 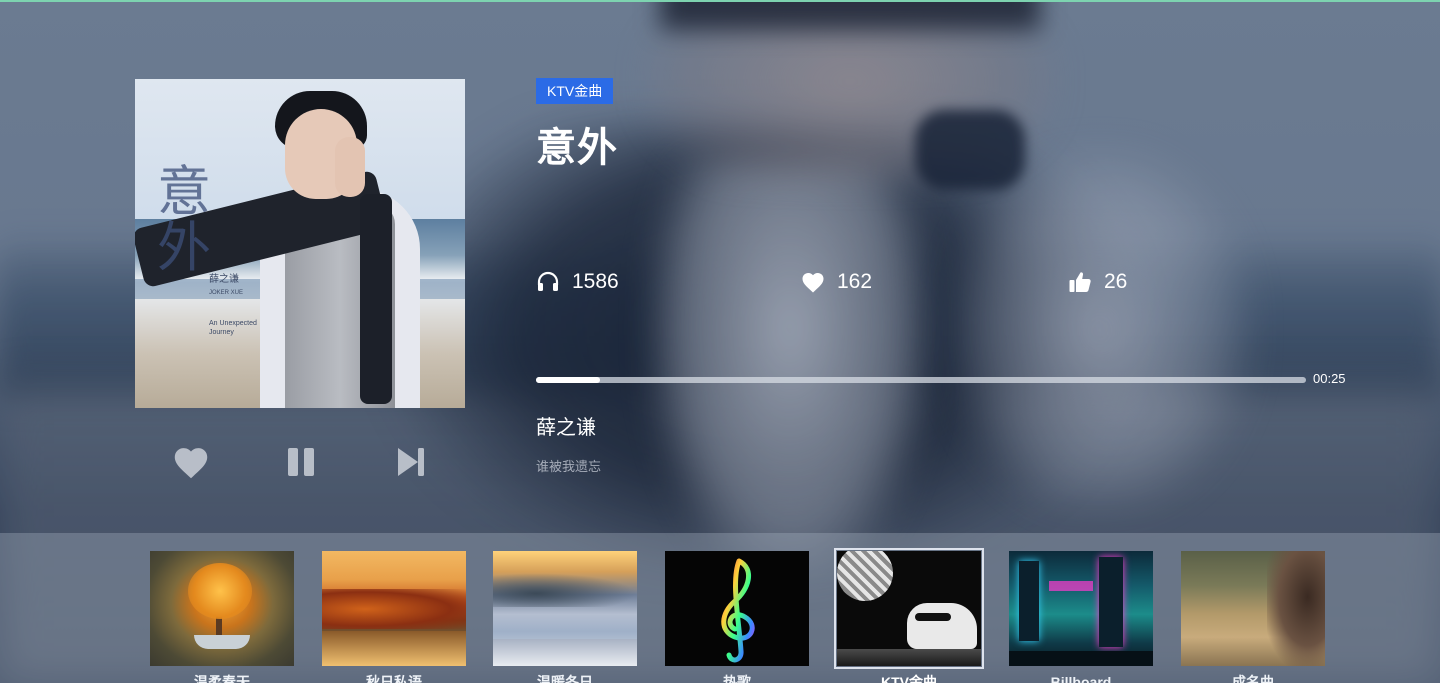 I want to click on skip-next-icon, so click(x=411, y=462).